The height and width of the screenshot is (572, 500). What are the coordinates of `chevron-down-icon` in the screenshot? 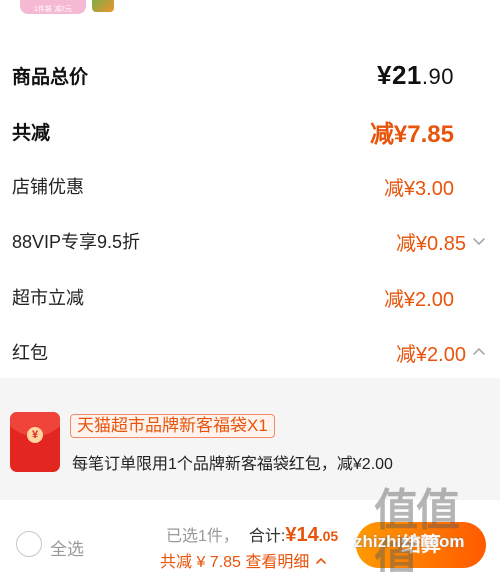 It's located at (479, 241).